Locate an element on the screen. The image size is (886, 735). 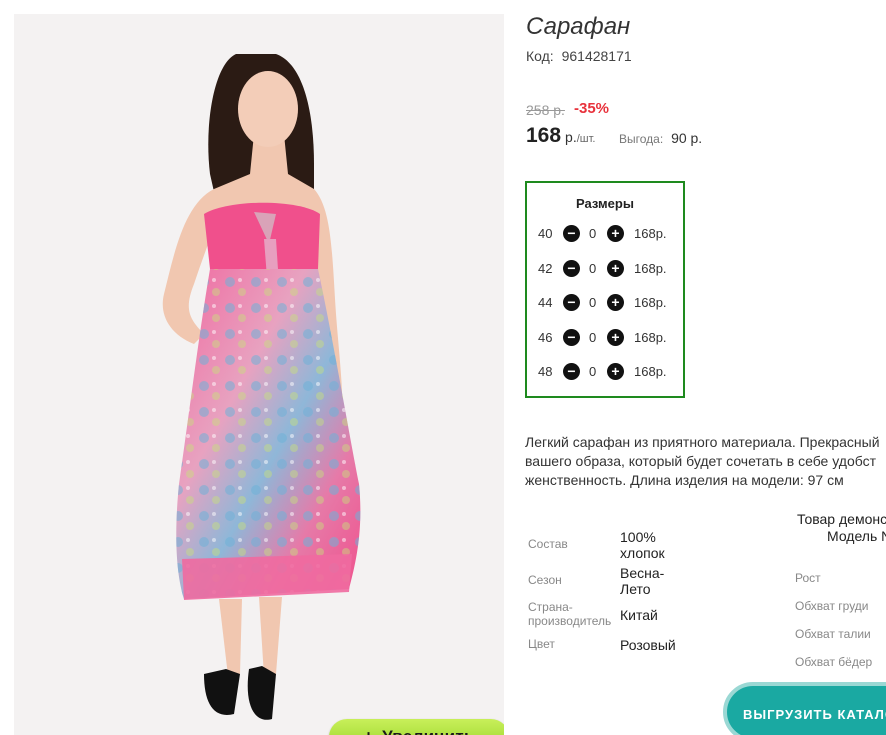
spec-label-season: Сезон is located at coordinates (545, 580).